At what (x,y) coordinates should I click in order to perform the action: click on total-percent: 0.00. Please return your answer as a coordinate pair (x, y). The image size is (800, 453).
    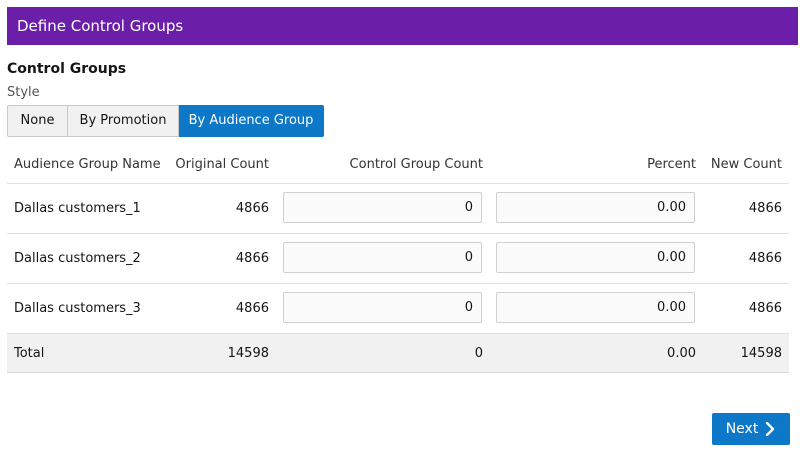
    Looking at the image, I should click on (681, 353).